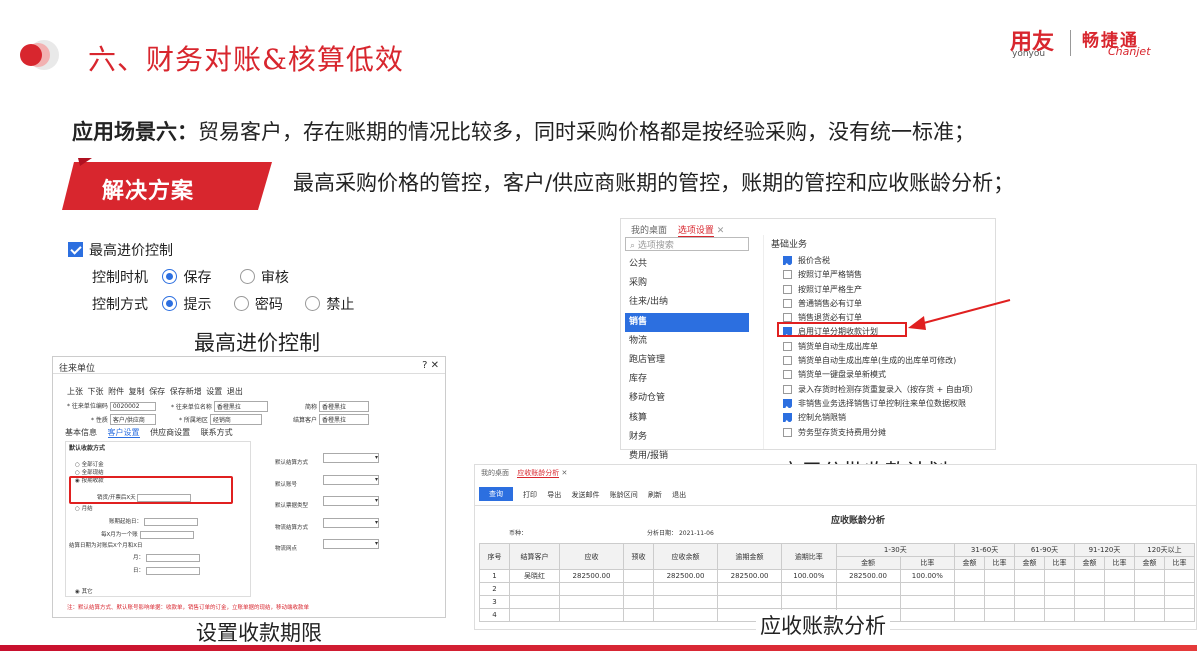 This screenshot has width=1197, height=651. Describe the element at coordinates (1044, 550) in the screenshot. I see `ar-range-header: 61-90天` at that location.